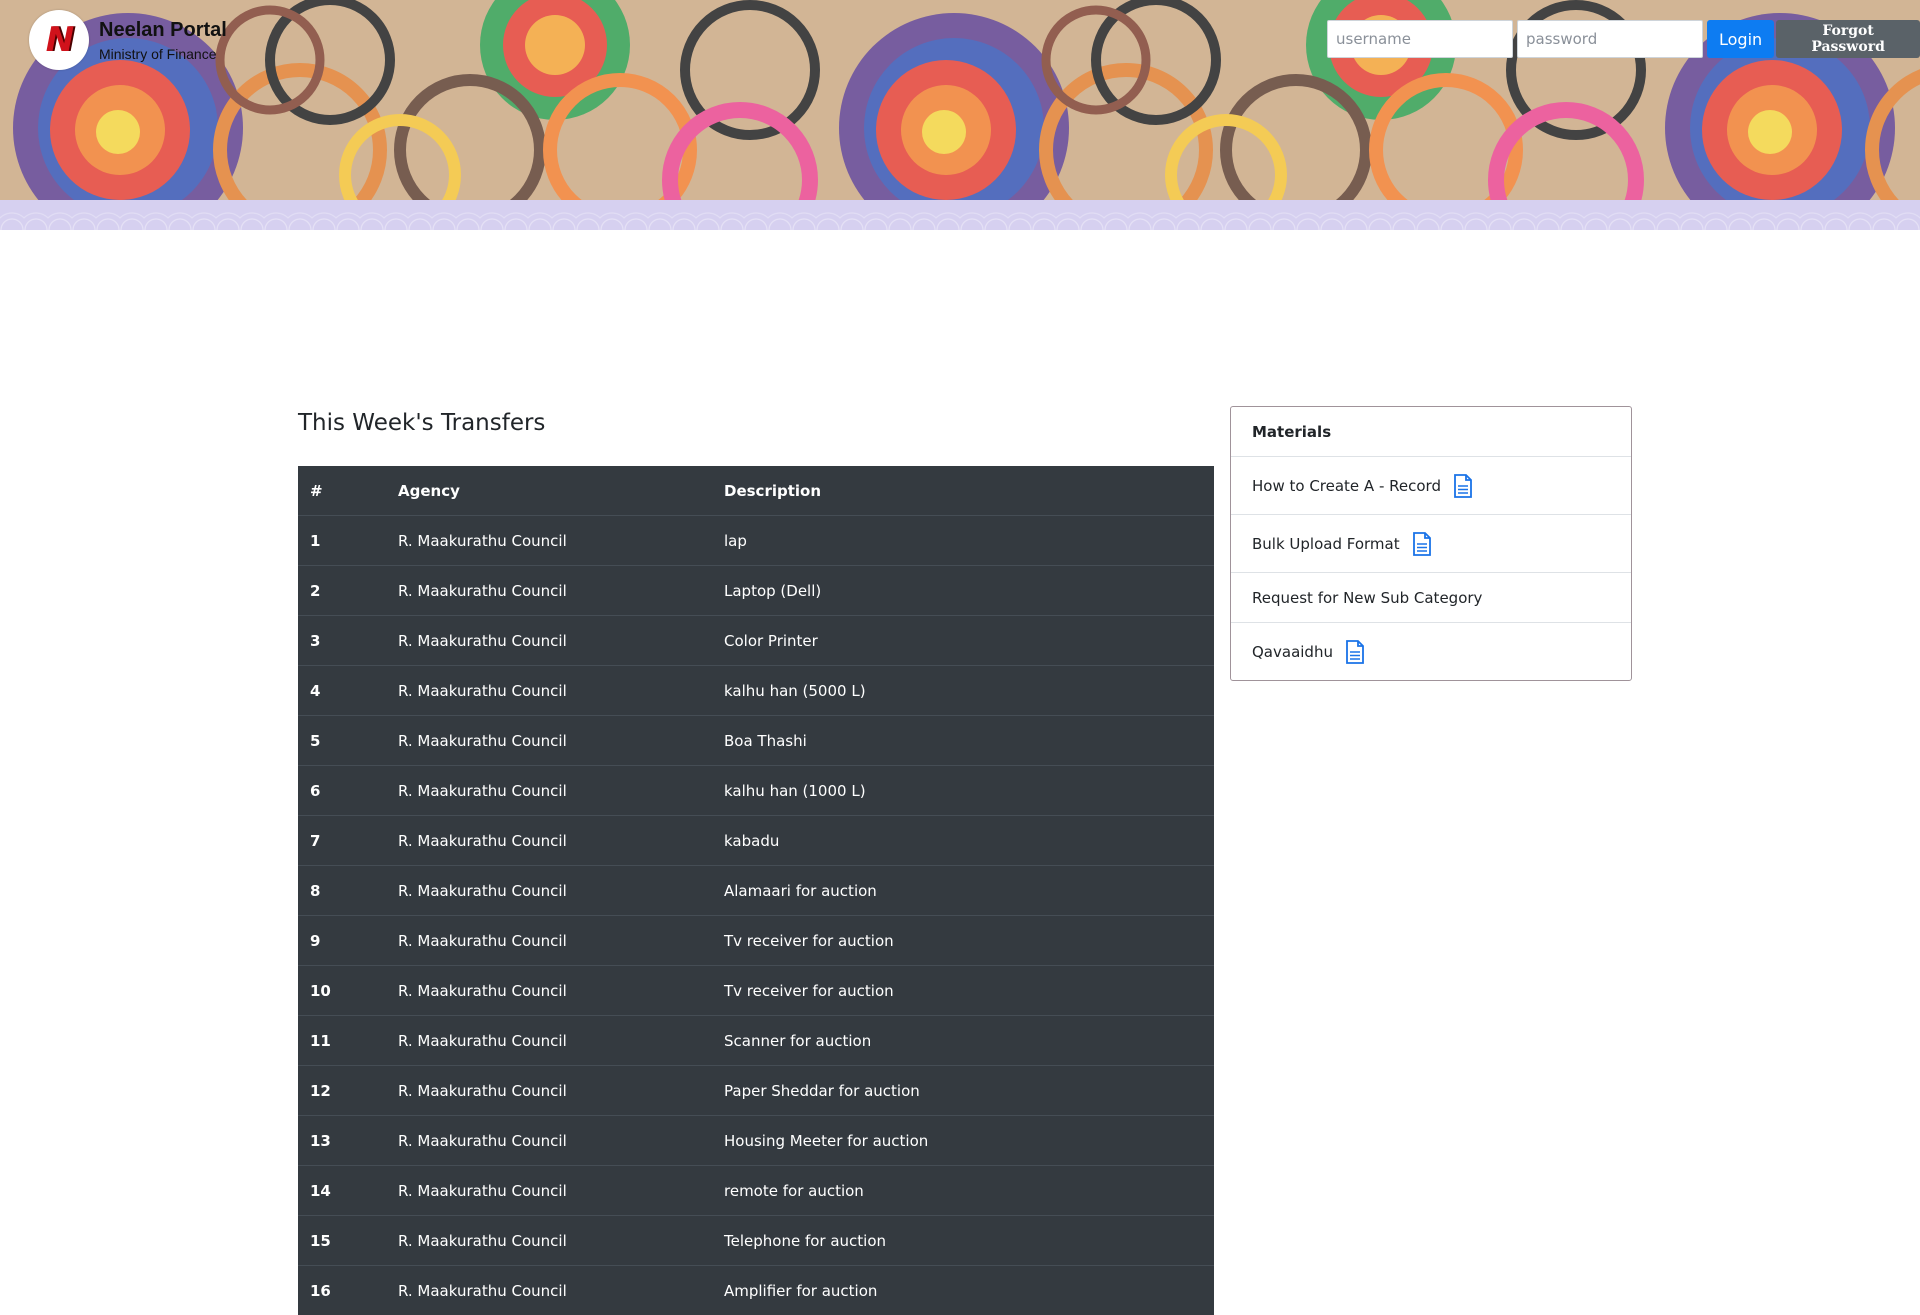  I want to click on login-form: Login Forgot Password, so click(1623, 39).